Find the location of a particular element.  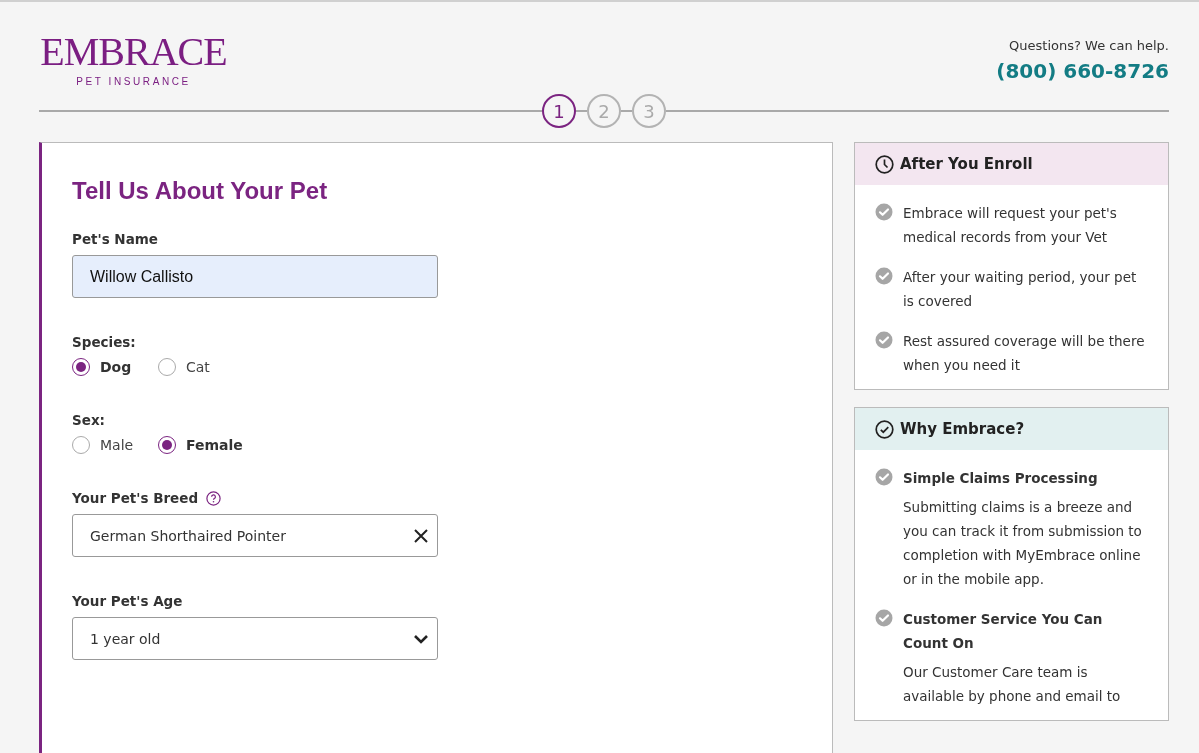

benefit-text: Submitting claims is a breeze and you can track it from submission to completion with MyEmbrace online or in the mobile app. is located at coordinates (1023, 543).